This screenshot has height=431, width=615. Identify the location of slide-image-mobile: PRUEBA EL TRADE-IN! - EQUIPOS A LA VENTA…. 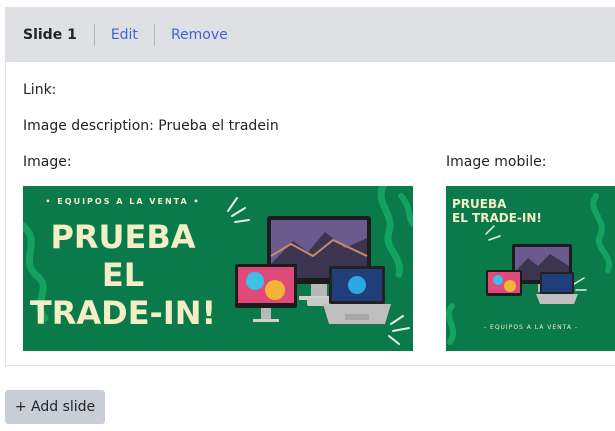
(530, 268).